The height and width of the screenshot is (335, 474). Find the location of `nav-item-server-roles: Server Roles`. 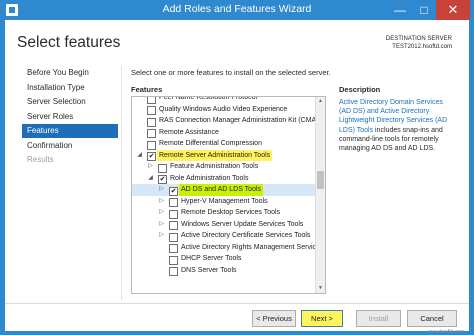

nav-item-server-roles: Server Roles is located at coordinates (70, 117).